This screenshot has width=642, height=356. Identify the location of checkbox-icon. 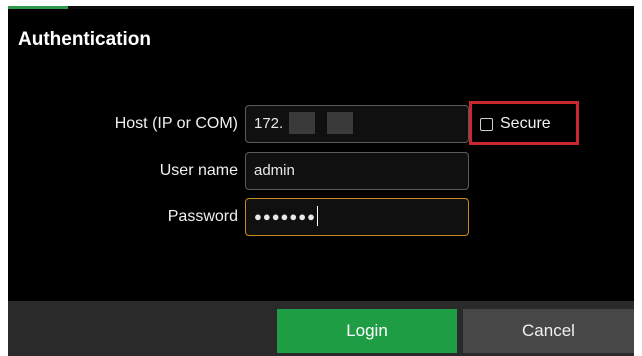
(486, 124).